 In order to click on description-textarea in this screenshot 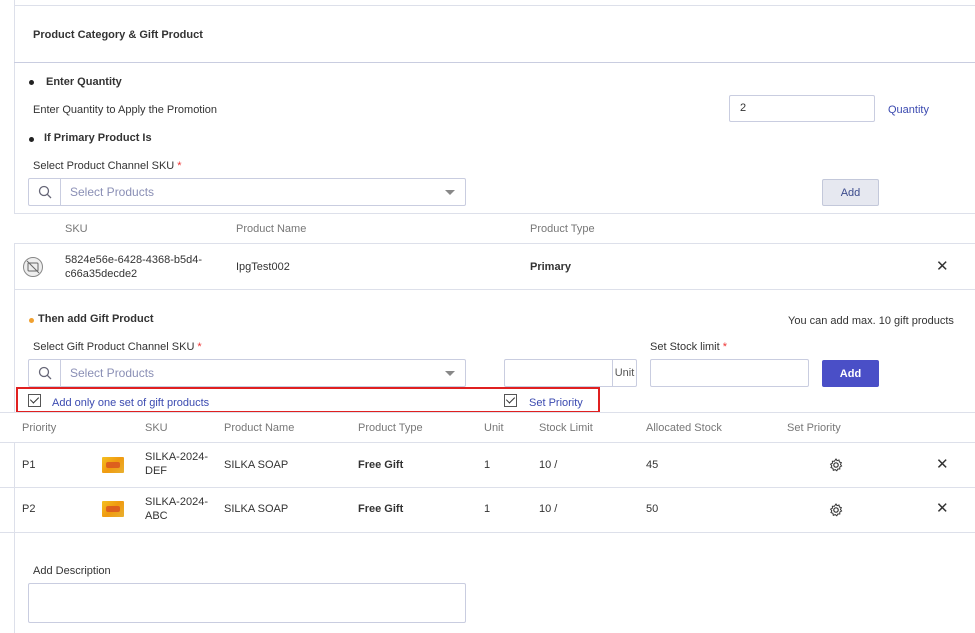, I will do `click(247, 603)`.